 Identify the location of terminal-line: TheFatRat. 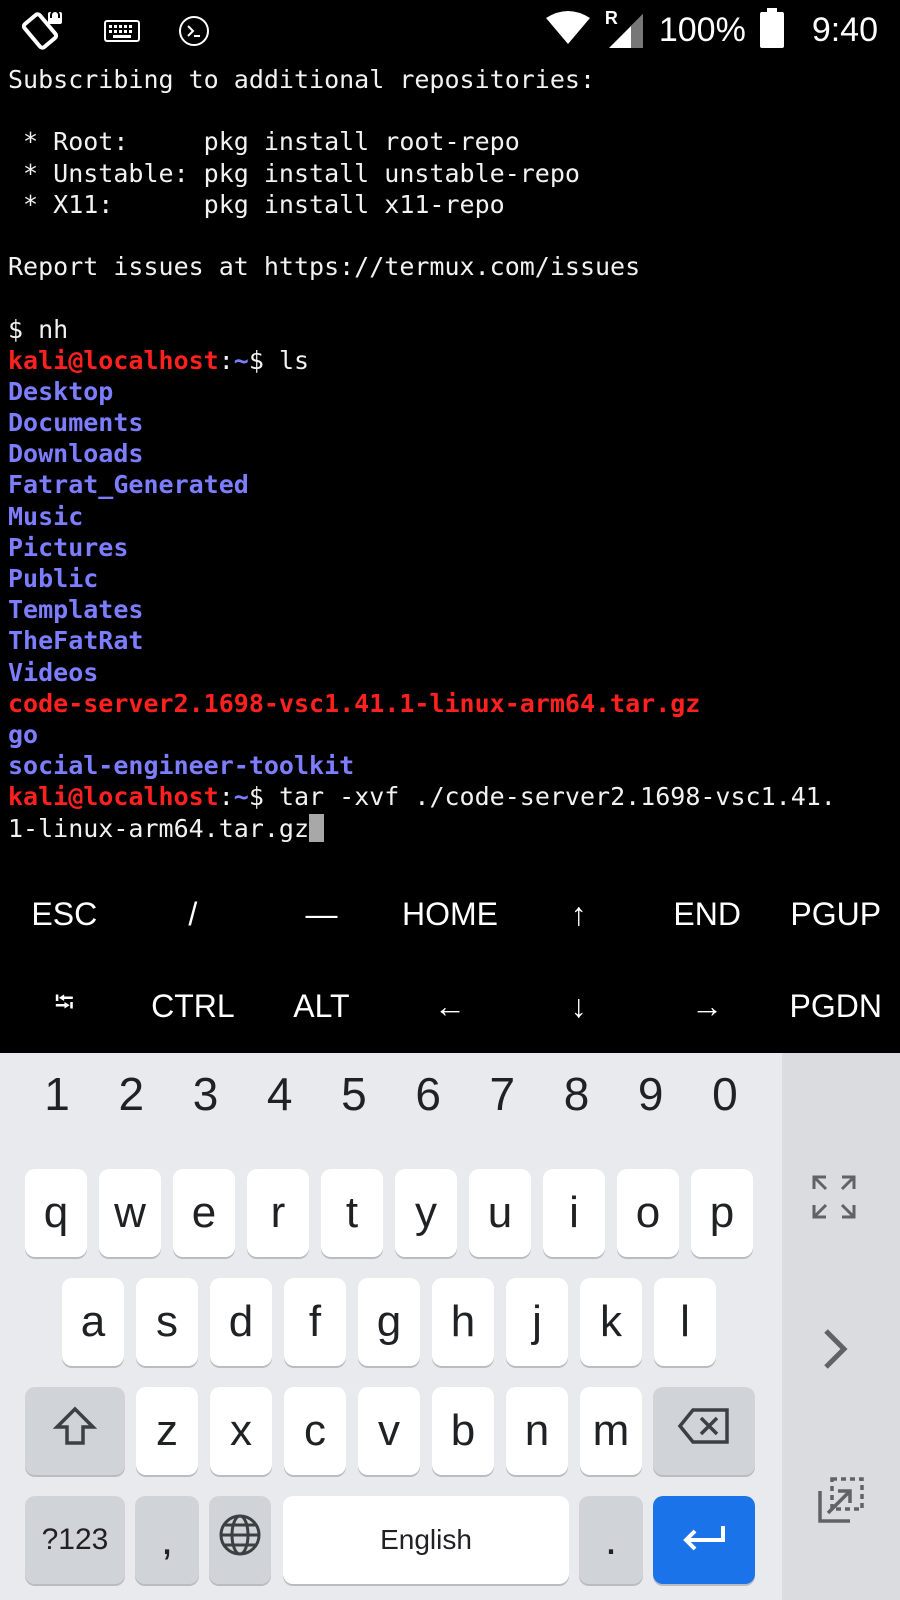
(450, 640).